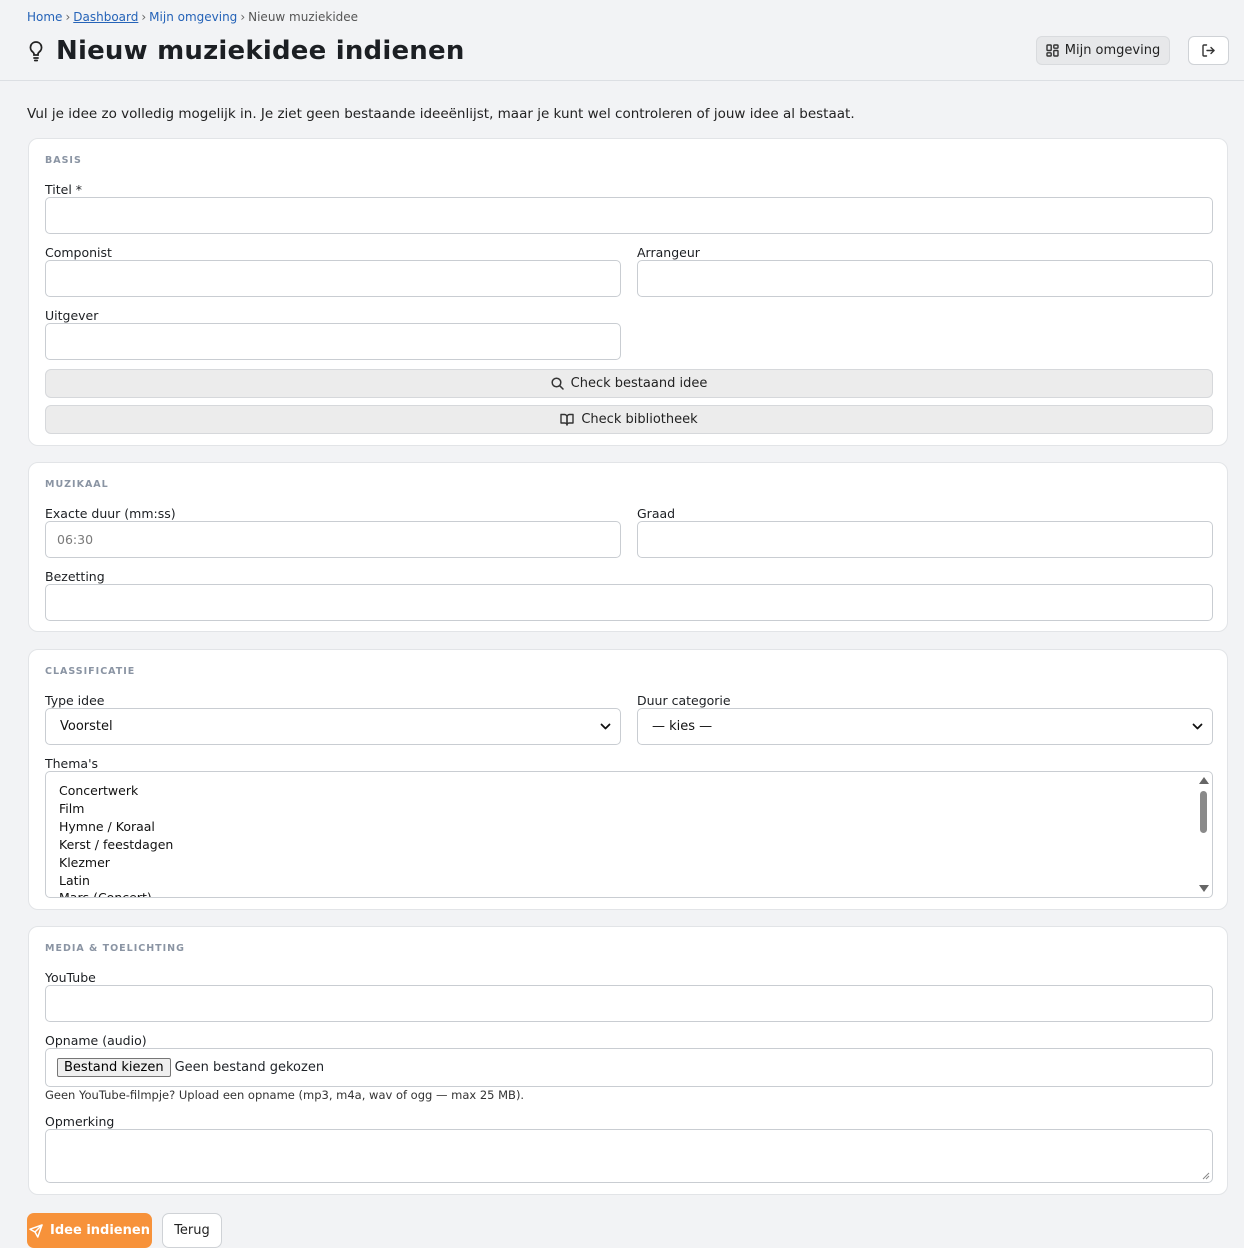 This screenshot has height=1248, width=1244. Describe the element at coordinates (1204, 780) in the screenshot. I see `scroll-up-arrow-icon` at that location.